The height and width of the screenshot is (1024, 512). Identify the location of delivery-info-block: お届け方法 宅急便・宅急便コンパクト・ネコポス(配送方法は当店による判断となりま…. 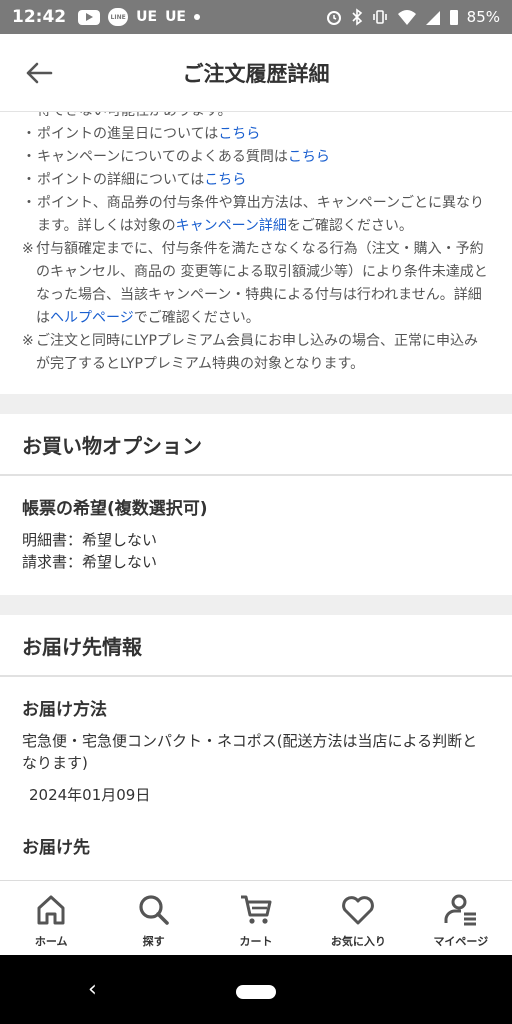
(256, 741).